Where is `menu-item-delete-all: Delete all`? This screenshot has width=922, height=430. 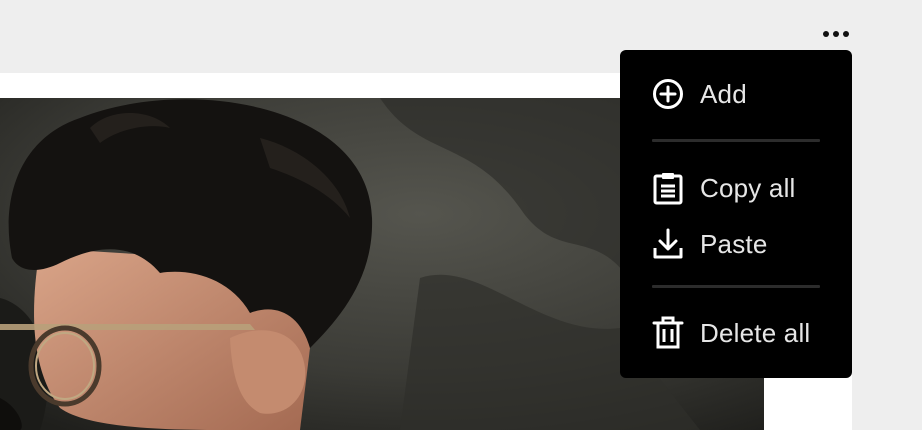
menu-item-delete-all: Delete all is located at coordinates (736, 333).